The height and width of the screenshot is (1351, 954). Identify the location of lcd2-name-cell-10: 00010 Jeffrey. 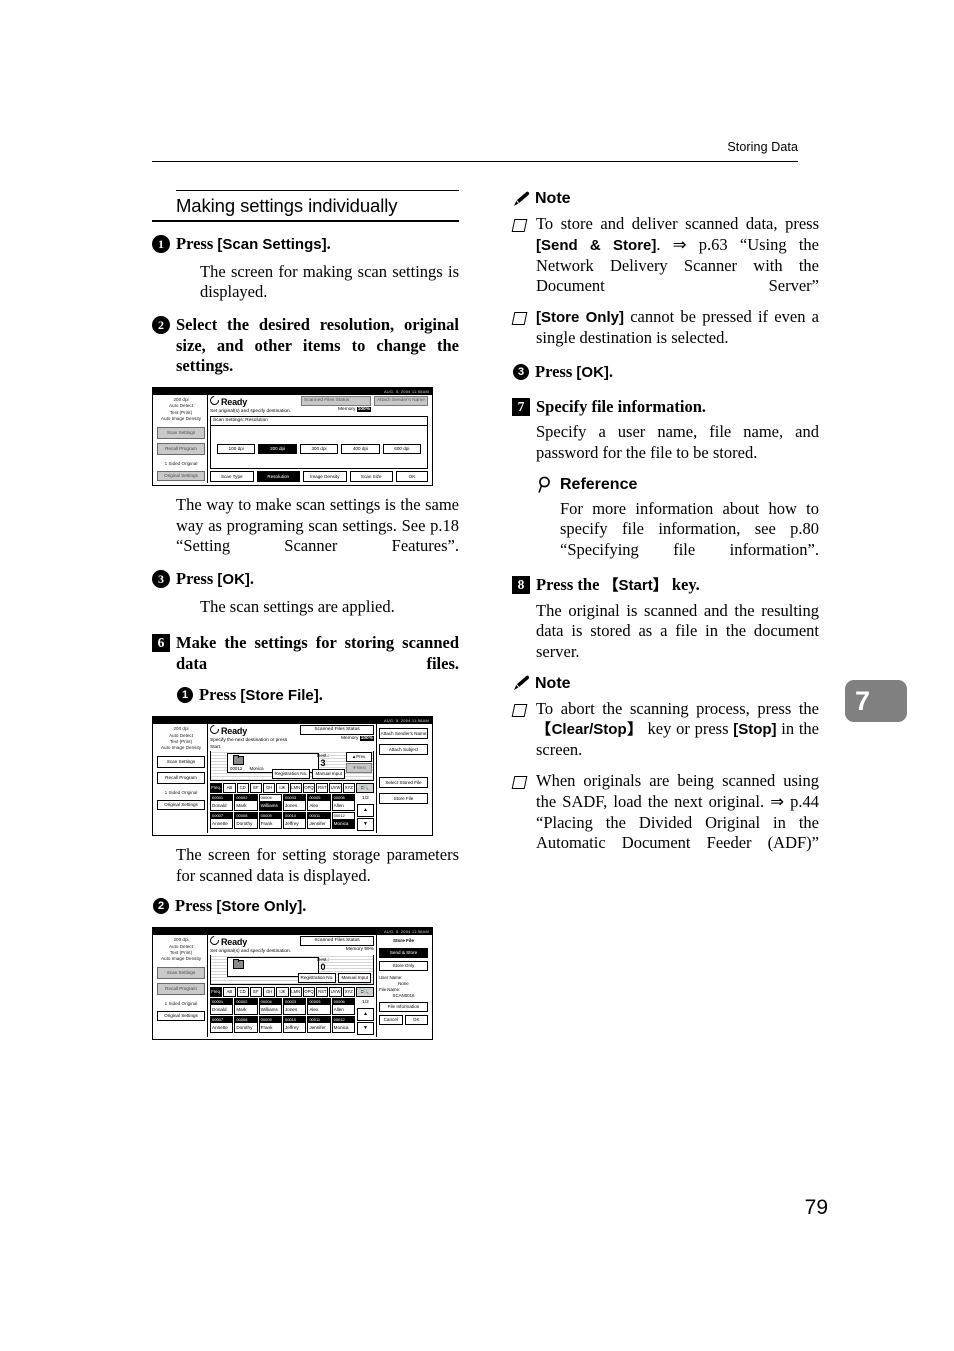
(294, 821).